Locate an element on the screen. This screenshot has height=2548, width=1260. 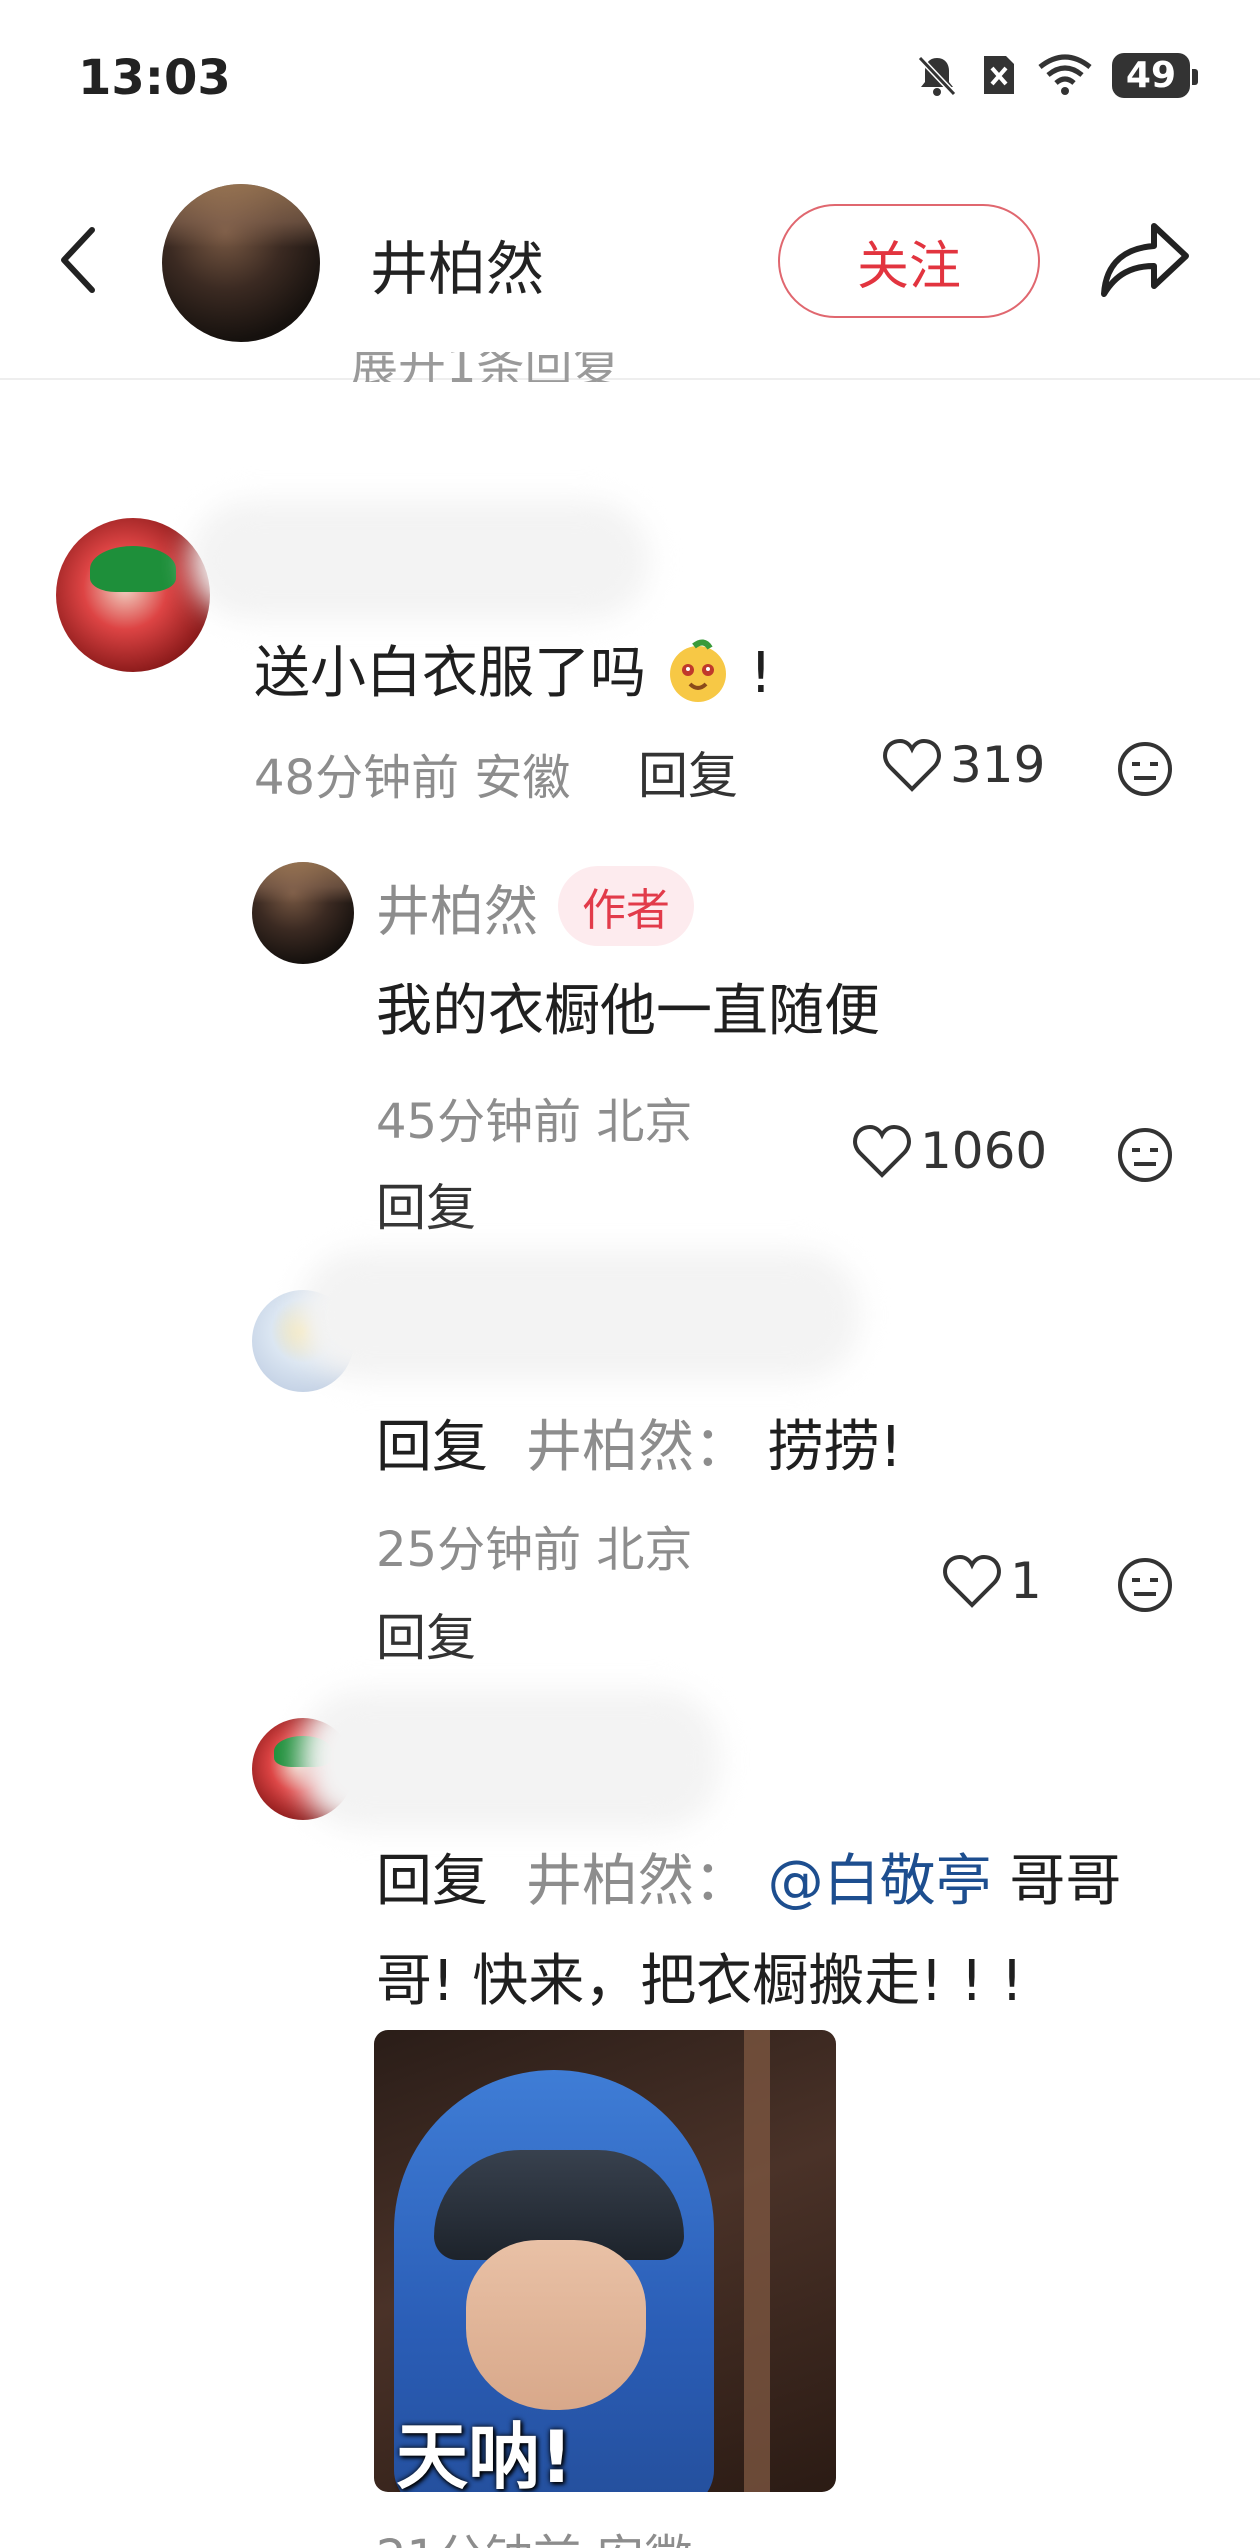
reply-image: 天呐! is located at coordinates (605, 2261).